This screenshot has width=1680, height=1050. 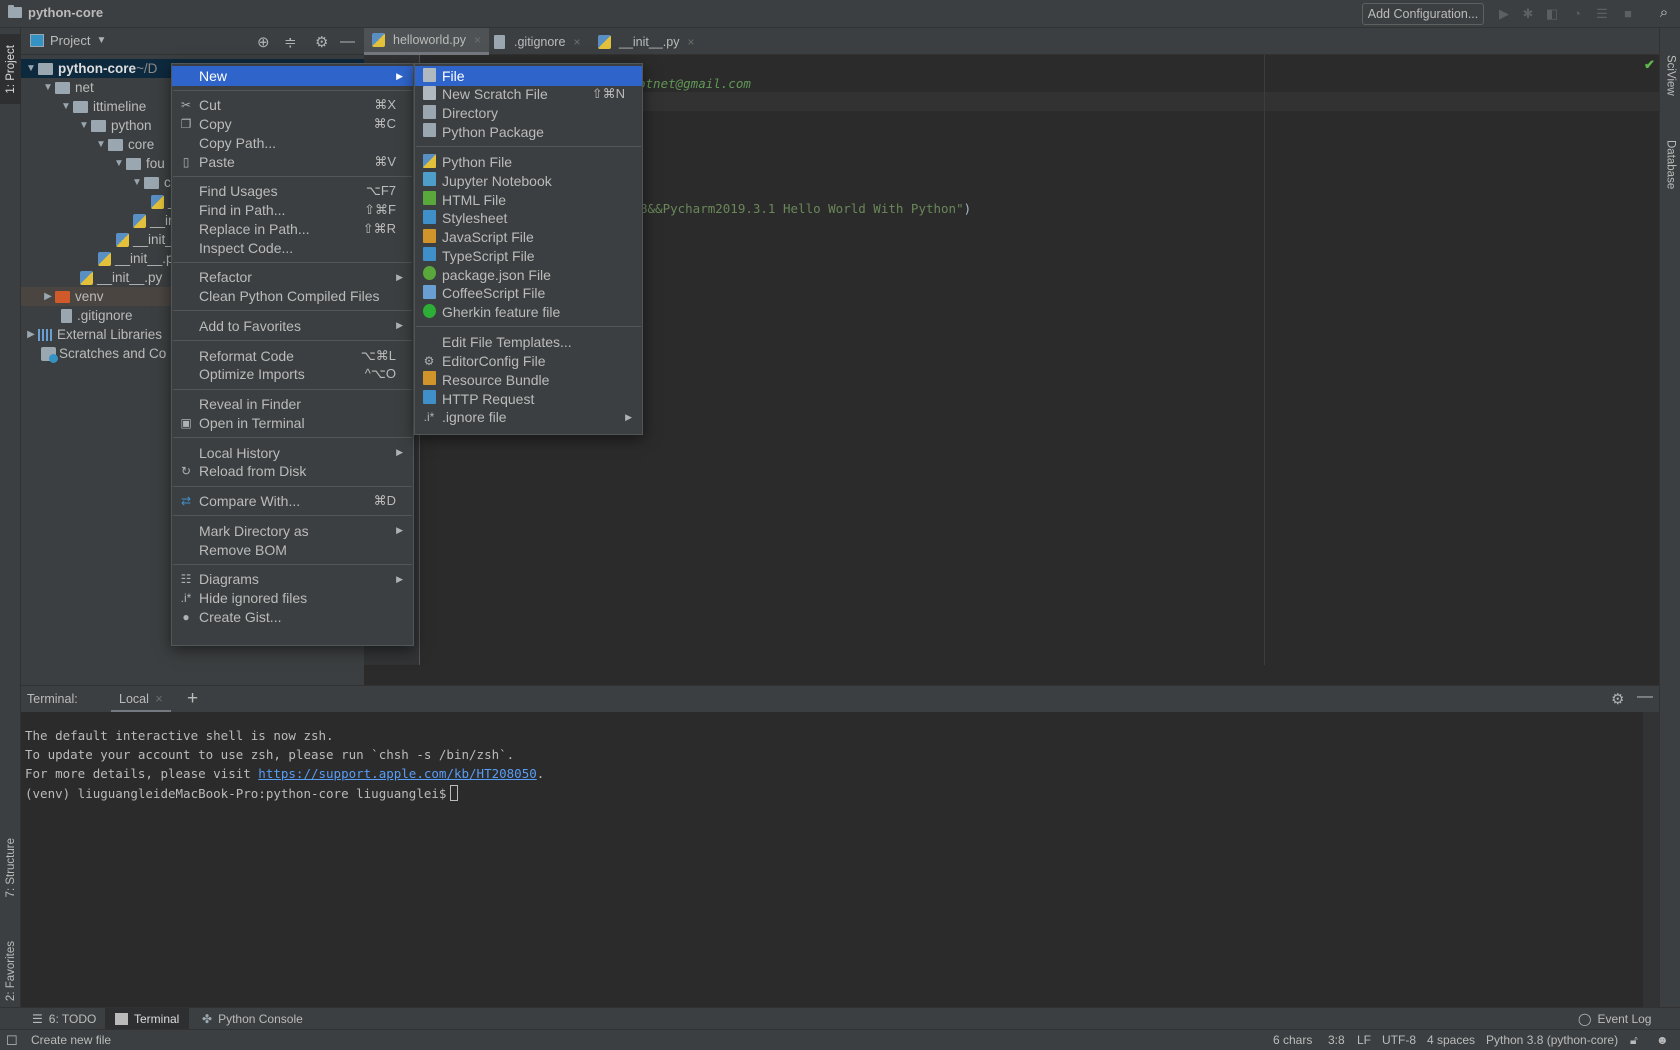 I want to click on collapse-all-icon: ≑, so click(x=290, y=42).